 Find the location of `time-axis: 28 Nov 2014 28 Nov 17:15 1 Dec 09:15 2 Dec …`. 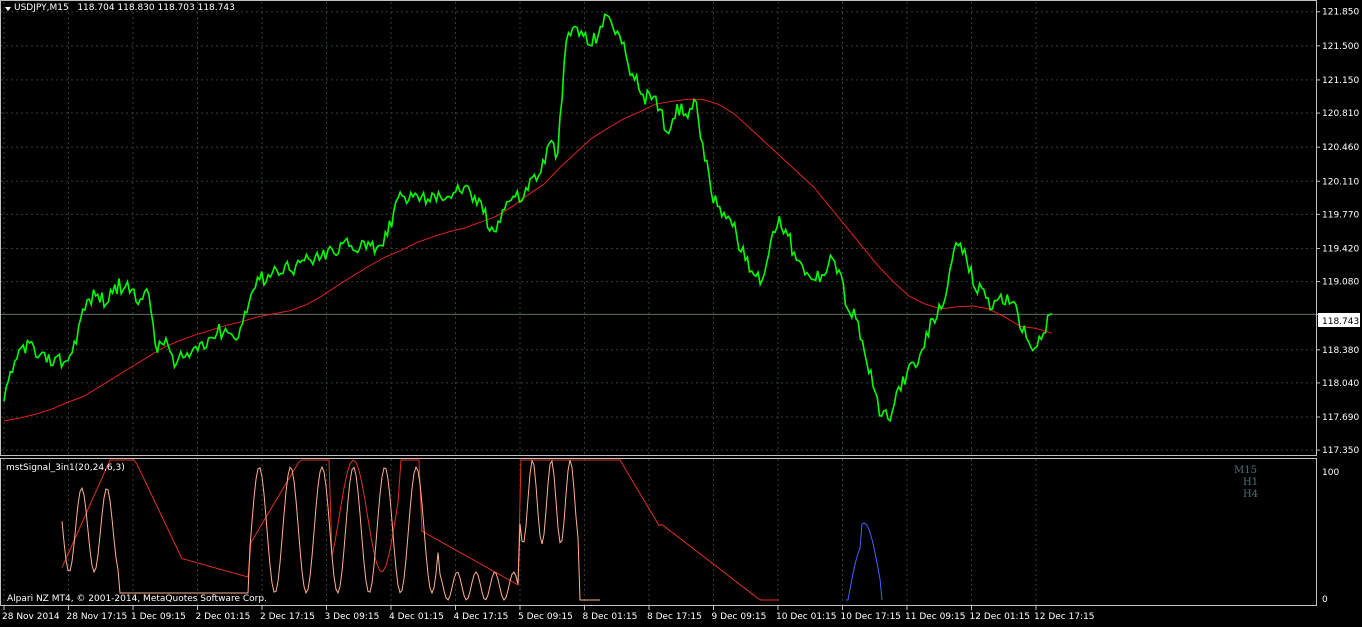

time-axis: 28 Nov 2014 28 Nov 17:15 1 Dec 09:15 2 Dec … is located at coordinates (548, 614).